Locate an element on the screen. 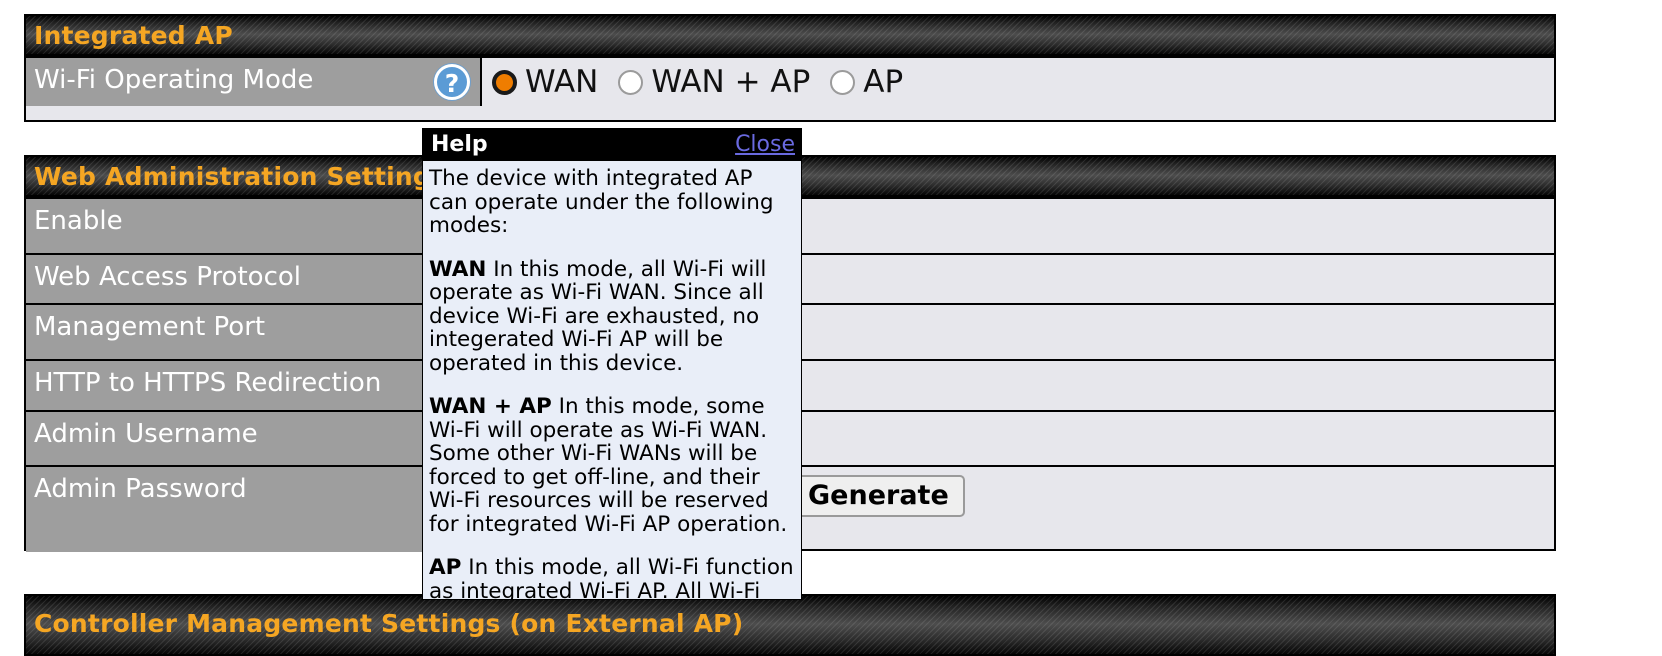 Image resolution: width=1662 pixels, height=656 pixels. radio-dot-ap is located at coordinates (843, 82).